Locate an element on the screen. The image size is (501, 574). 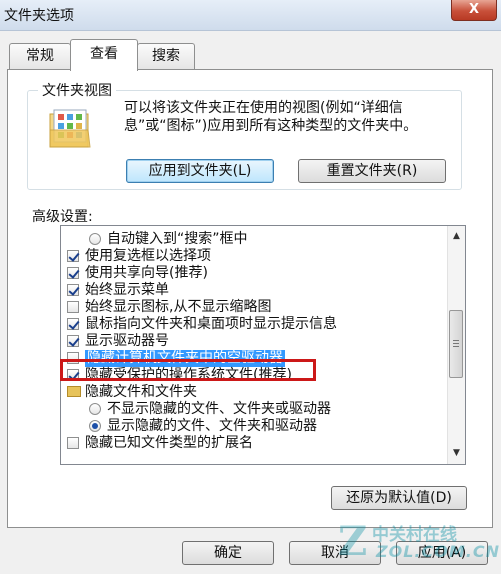
window-title: 文件夹选项 is located at coordinates (39, 16).